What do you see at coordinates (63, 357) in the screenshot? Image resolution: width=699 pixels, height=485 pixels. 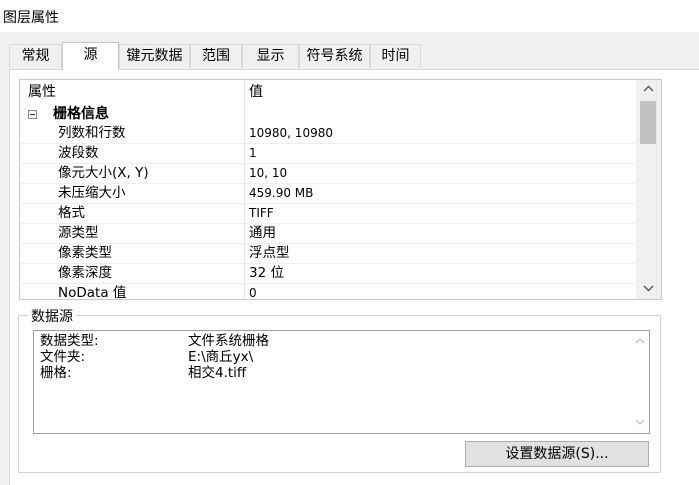 I see `info-key: 文件夹:` at bounding box center [63, 357].